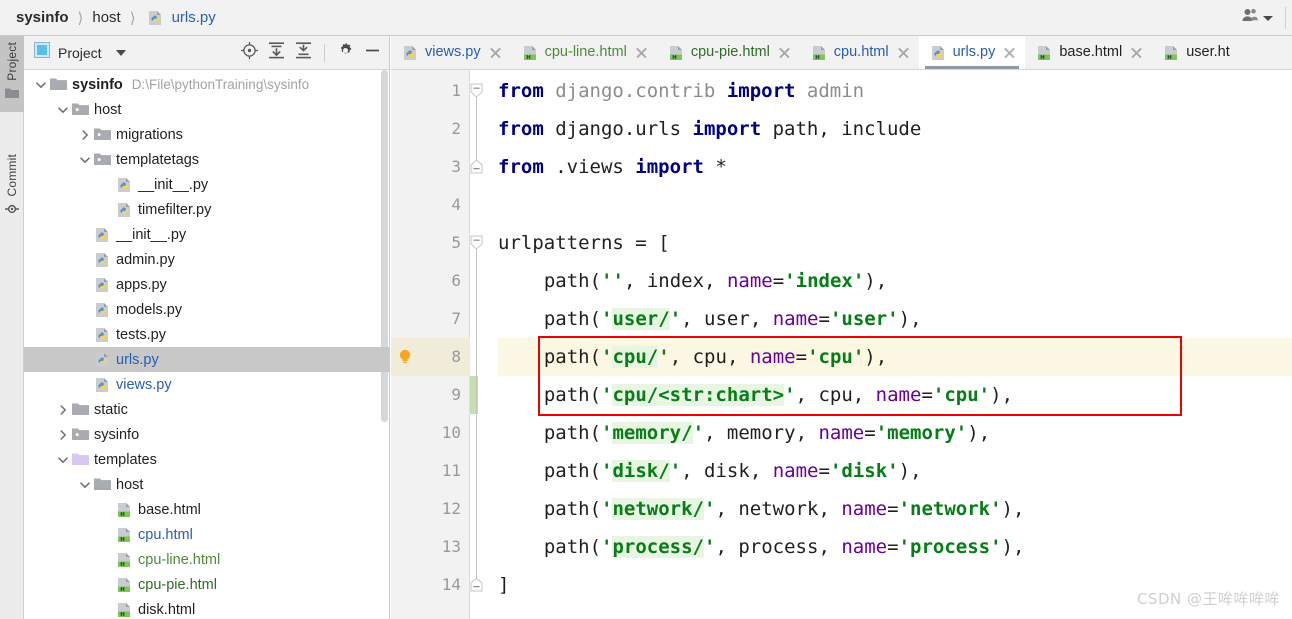 This screenshot has width=1292, height=619. Describe the element at coordinates (206, 159) in the screenshot. I see `tree-node-templatetags: templatetags` at that location.